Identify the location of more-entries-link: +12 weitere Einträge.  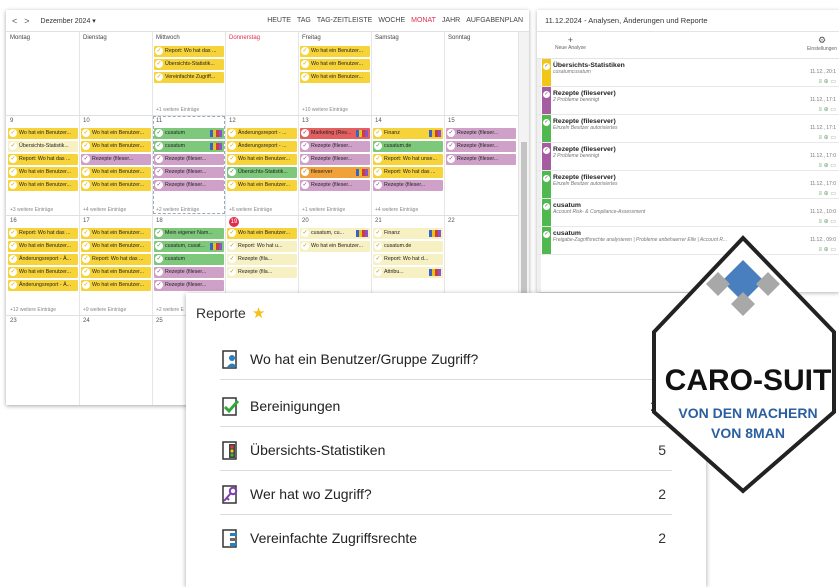
(33, 310).